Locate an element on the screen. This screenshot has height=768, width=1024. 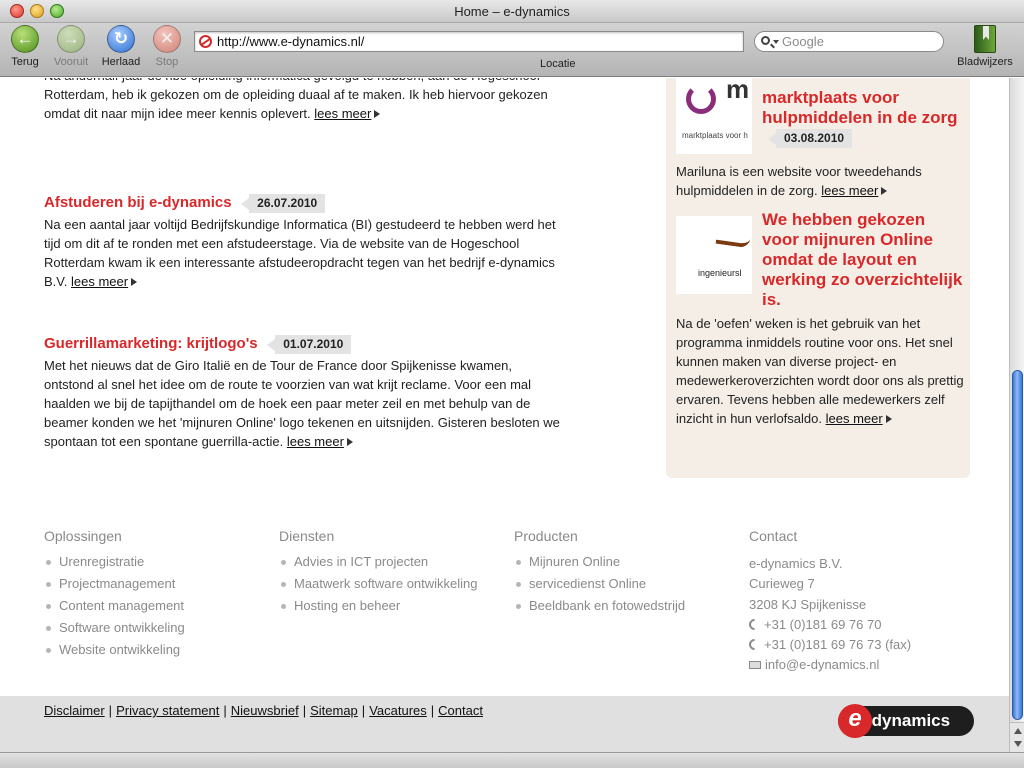
contact-fax: +31 (0)181 69 76 73 (fax) is located at coordinates (857, 645).